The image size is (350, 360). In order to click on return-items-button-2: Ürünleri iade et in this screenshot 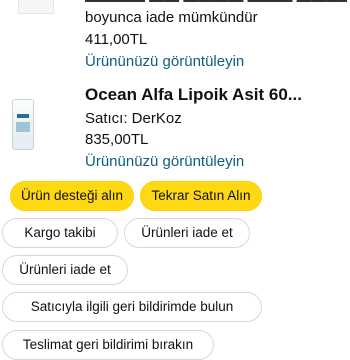, I will do `click(65, 270)`.